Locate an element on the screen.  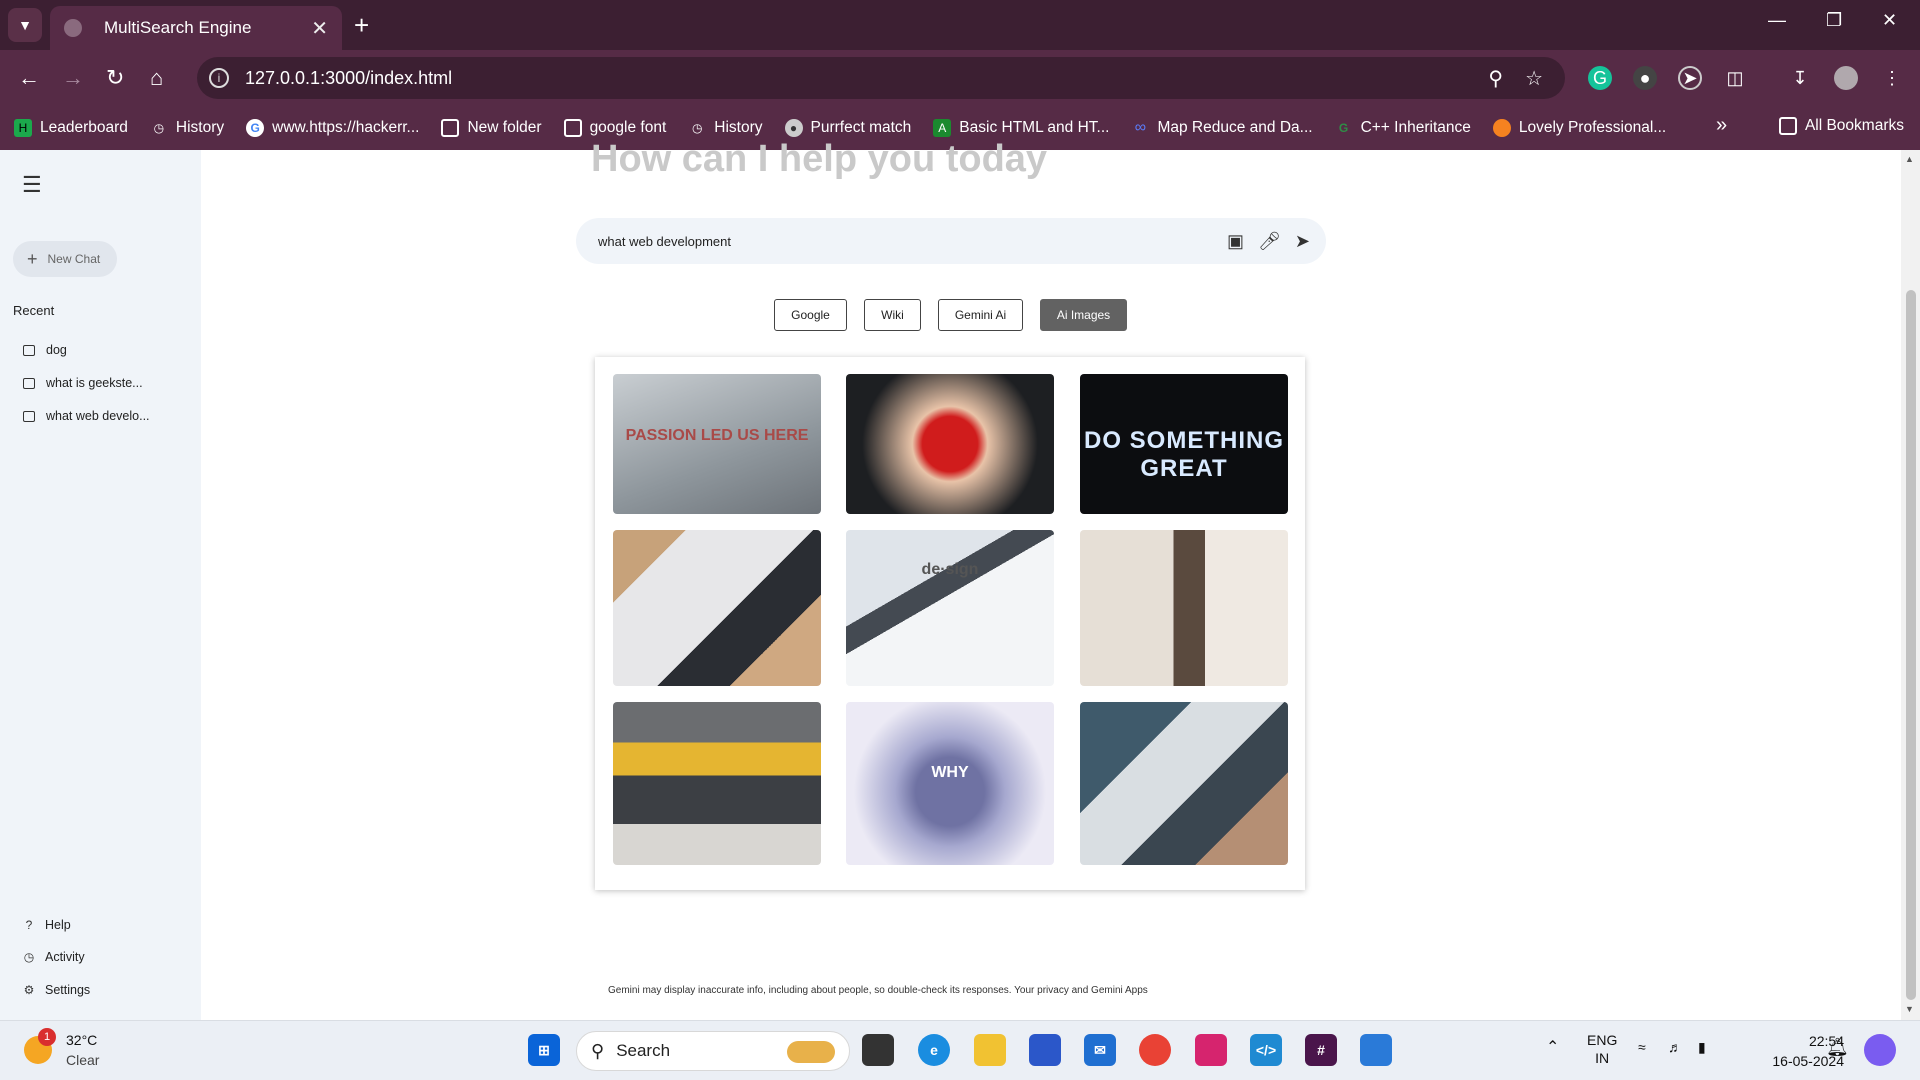
download-icon: ↧ is located at coordinates (1800, 78).